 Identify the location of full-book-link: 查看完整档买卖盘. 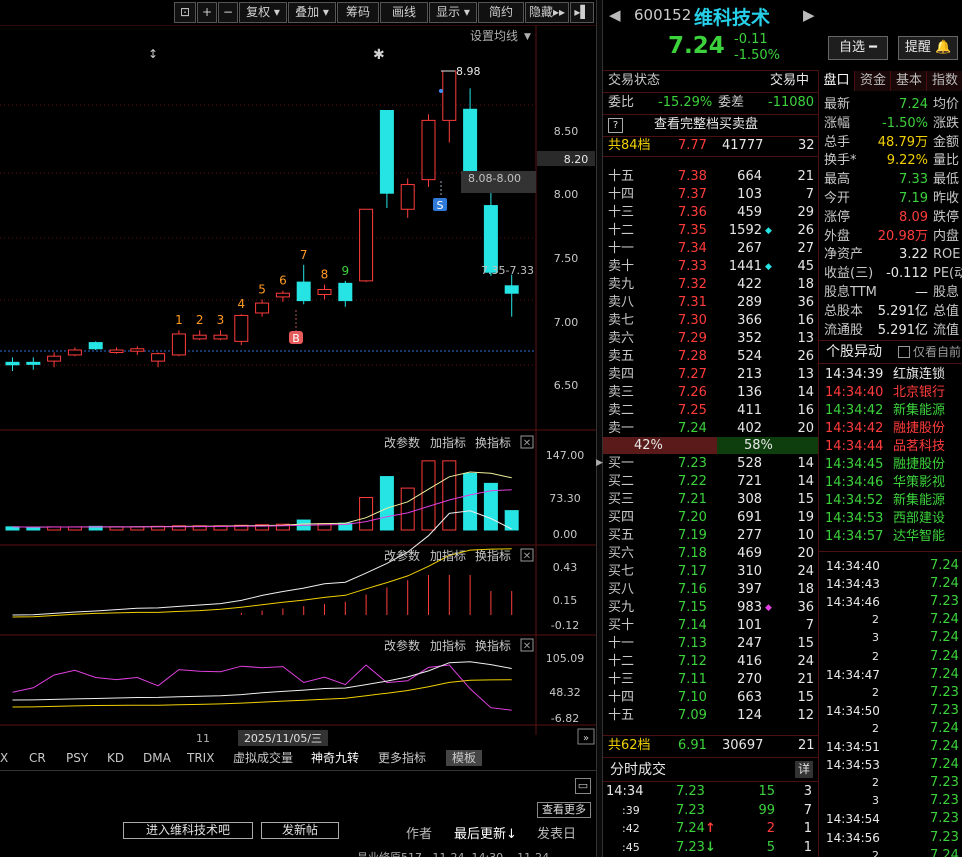
(706, 125).